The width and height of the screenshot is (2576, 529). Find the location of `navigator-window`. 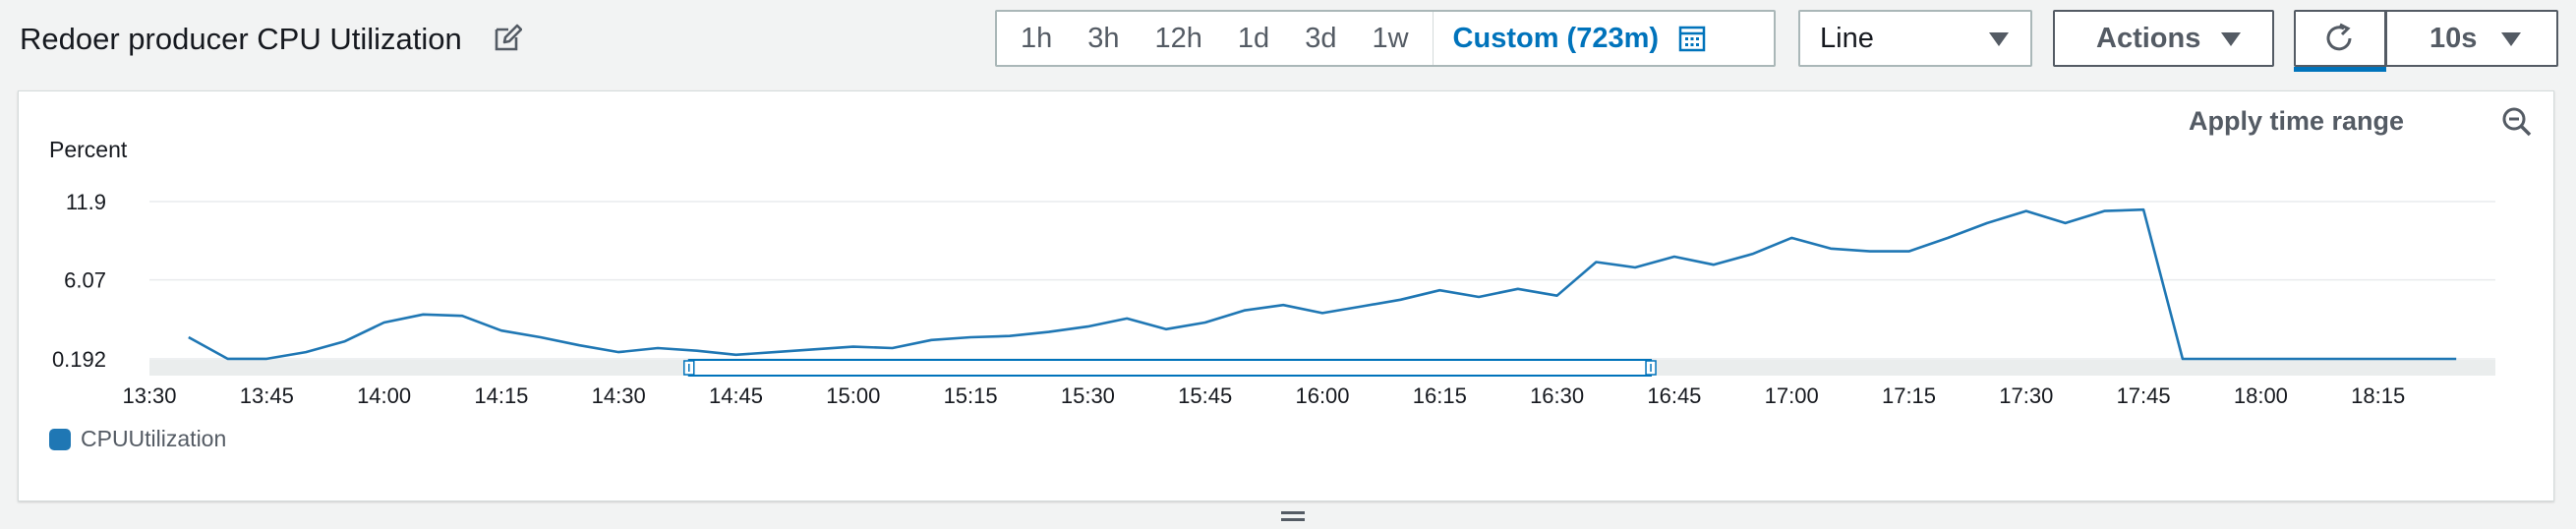

navigator-window is located at coordinates (1170, 368).